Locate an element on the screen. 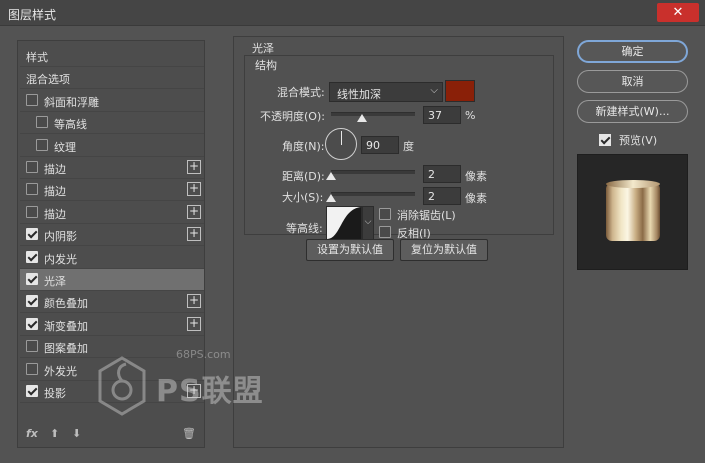 Image resolution: width=705 pixels, height=463 pixels. style-list-item: 内发光 is located at coordinates (112, 258).